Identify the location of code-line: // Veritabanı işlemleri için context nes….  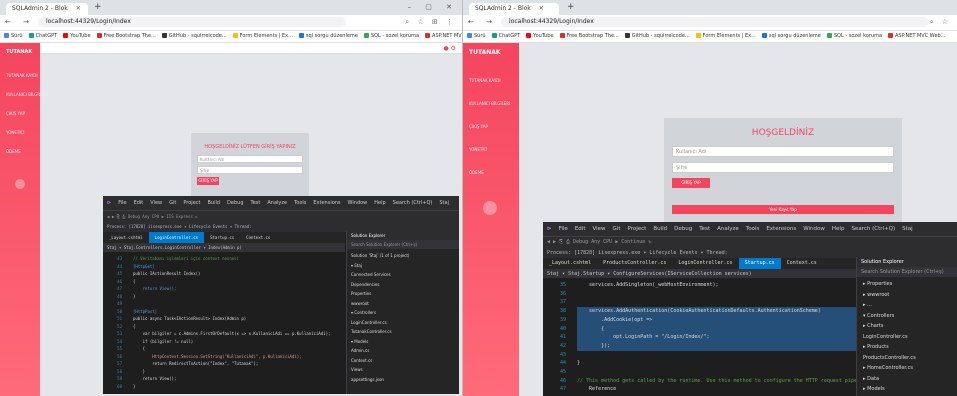
(239, 259).